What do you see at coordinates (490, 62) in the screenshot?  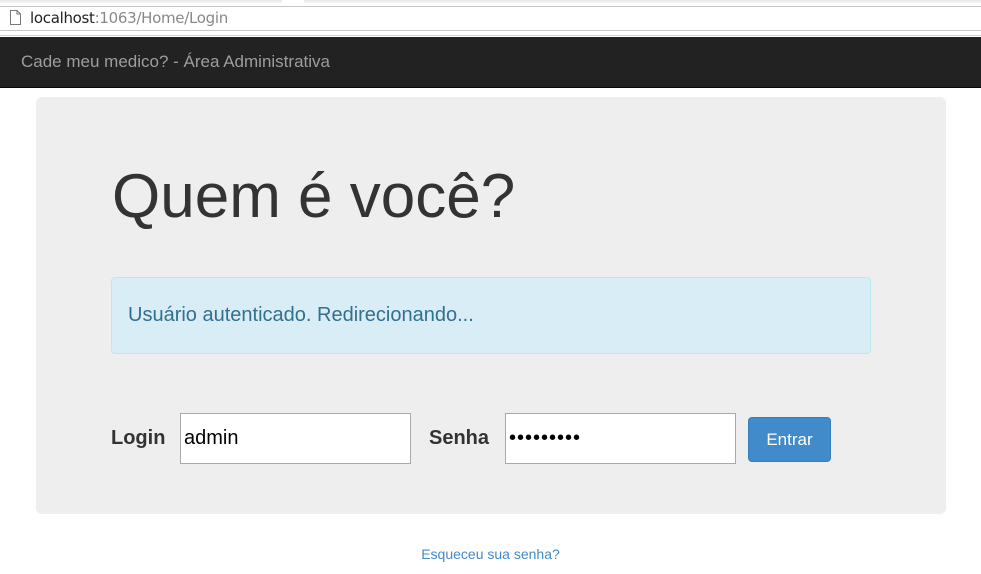 I see `navbar: Cade meu medico? - Área Administrativa` at bounding box center [490, 62].